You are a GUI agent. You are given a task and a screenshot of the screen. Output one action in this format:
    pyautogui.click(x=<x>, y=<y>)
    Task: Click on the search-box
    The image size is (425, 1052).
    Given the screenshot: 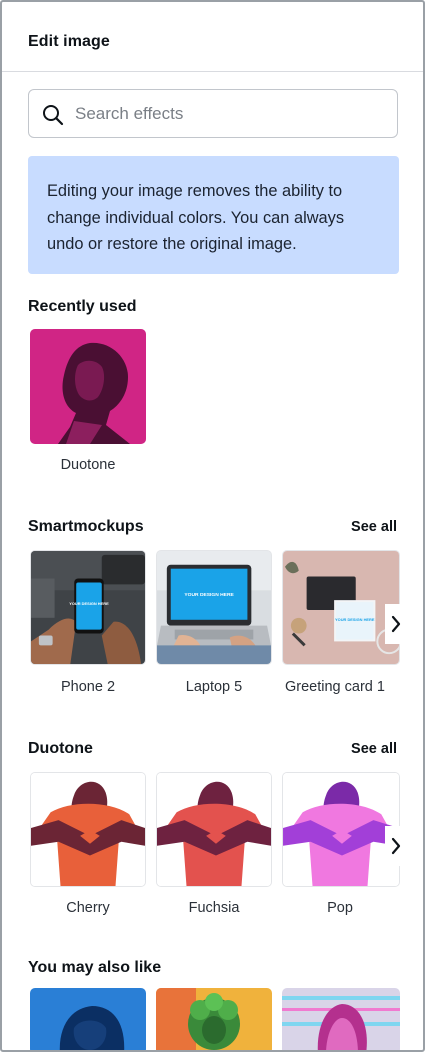 What is the action you would take?
    pyautogui.click(x=213, y=113)
    